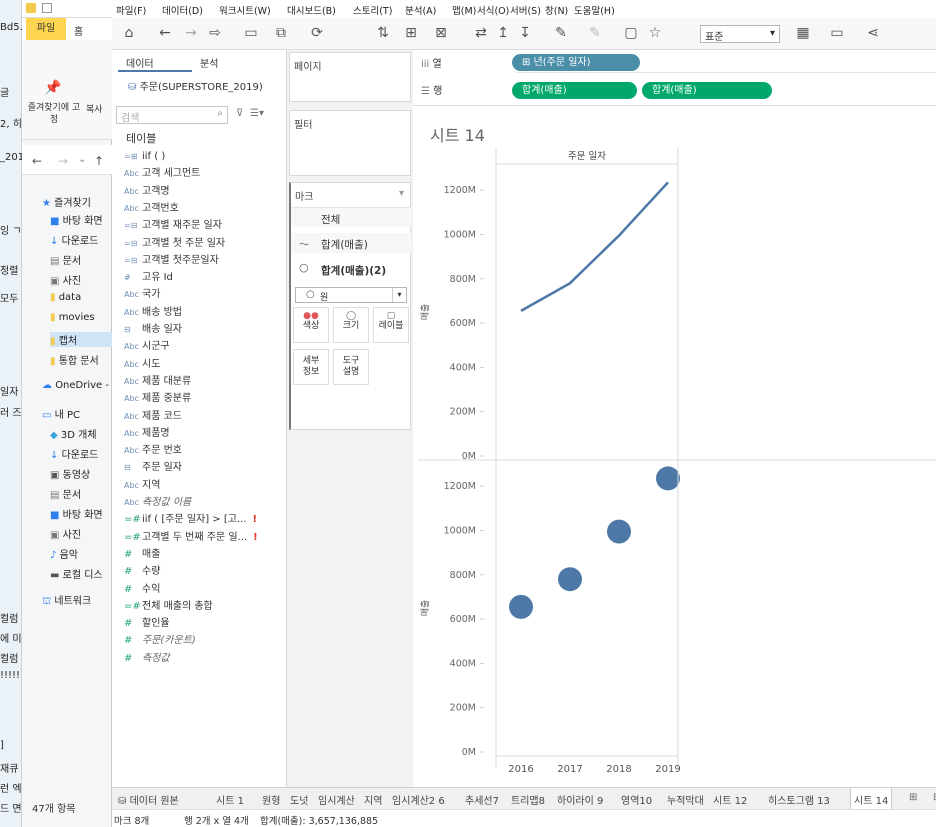 The image size is (936, 827). What do you see at coordinates (204, 537) in the screenshot?
I see `field-22: =#고객별 두 번째 주문 일...!` at bounding box center [204, 537].